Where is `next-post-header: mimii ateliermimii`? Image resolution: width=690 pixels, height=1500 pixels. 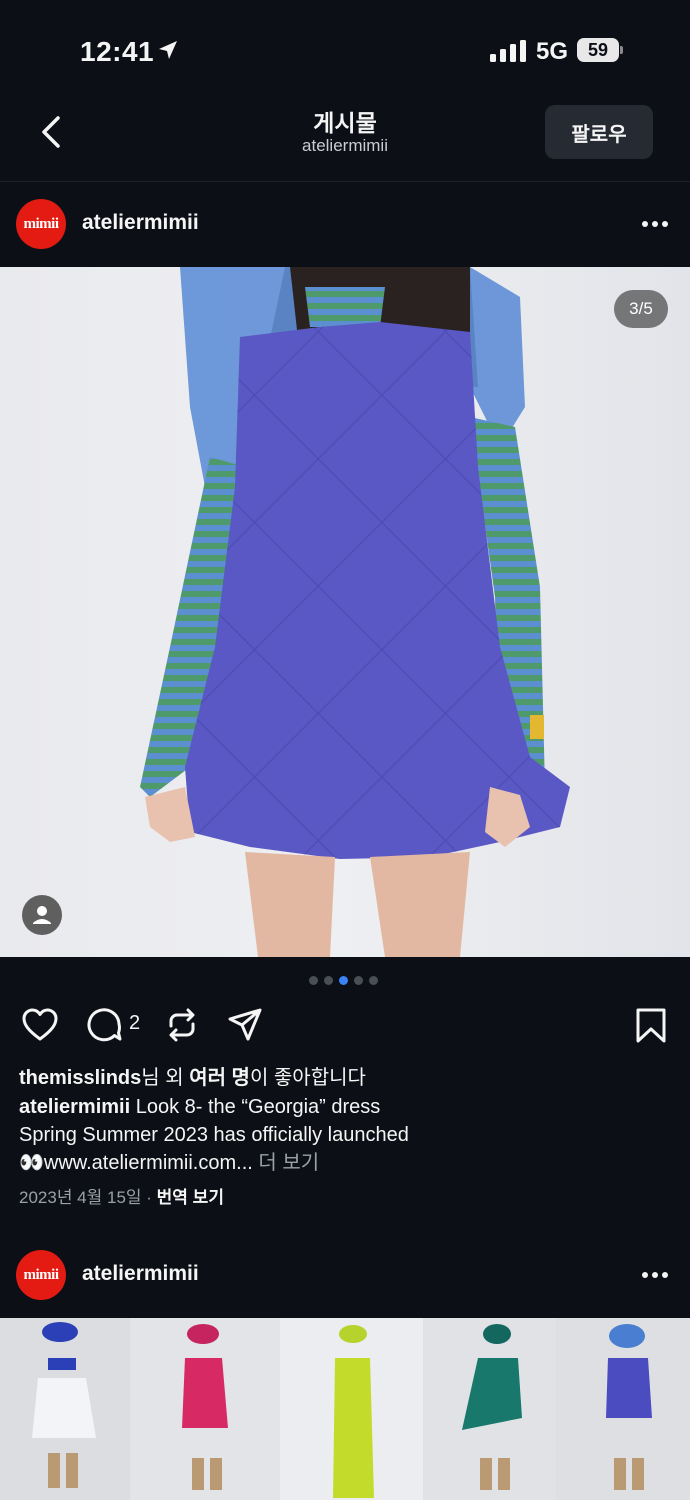
next-post-header: mimii ateliermimii is located at coordinates (345, 1276).